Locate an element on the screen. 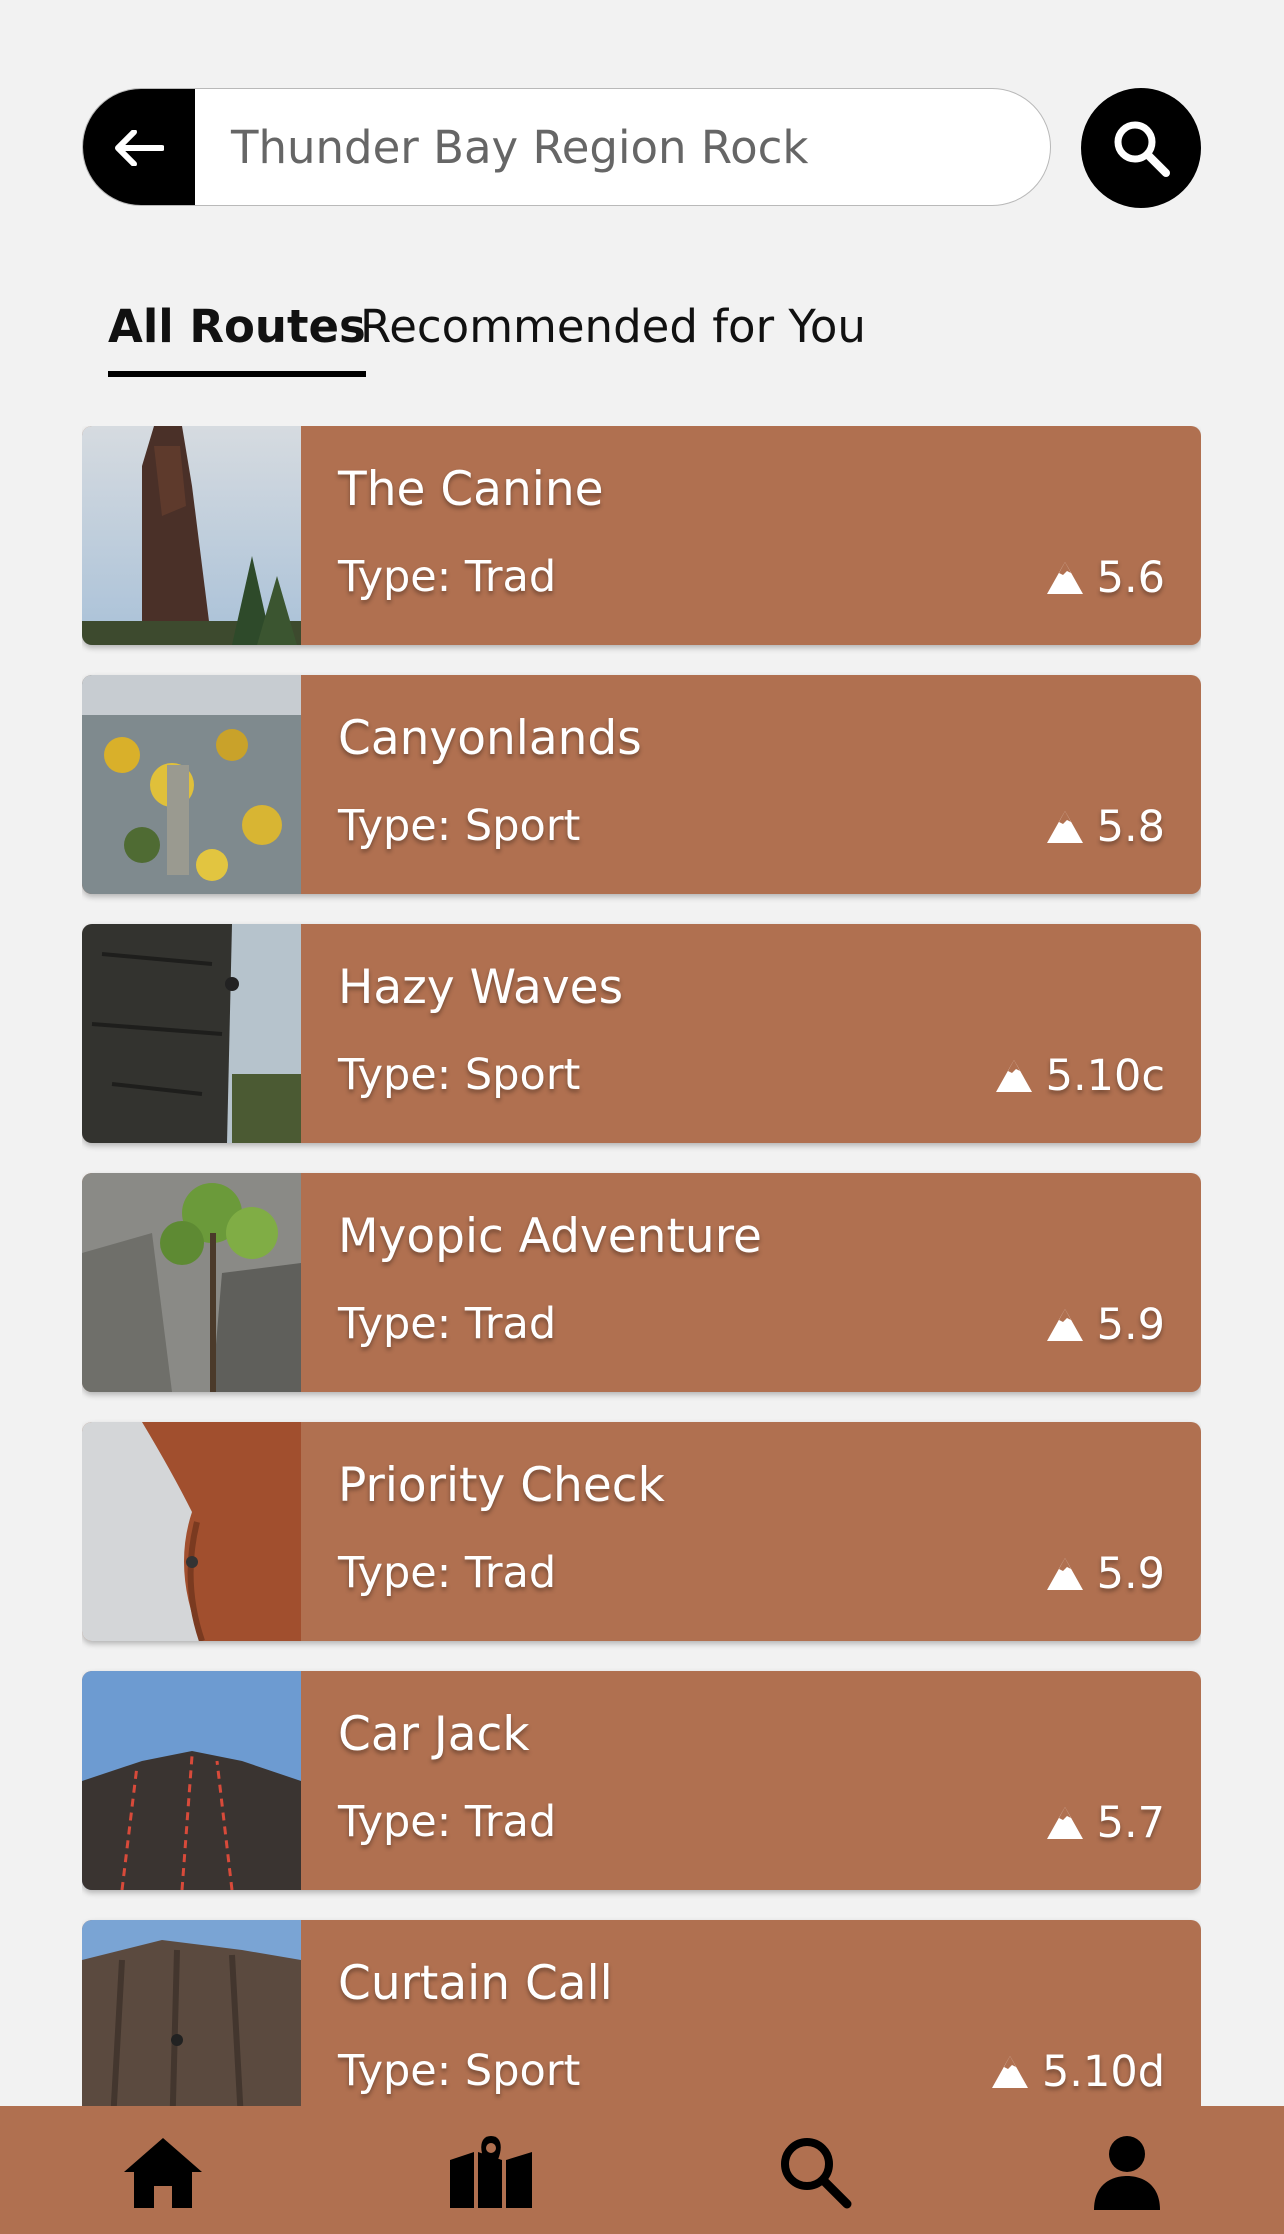 The height and width of the screenshot is (2234, 1284). search-input: Thunder Bay Region Rock is located at coordinates (519, 147).